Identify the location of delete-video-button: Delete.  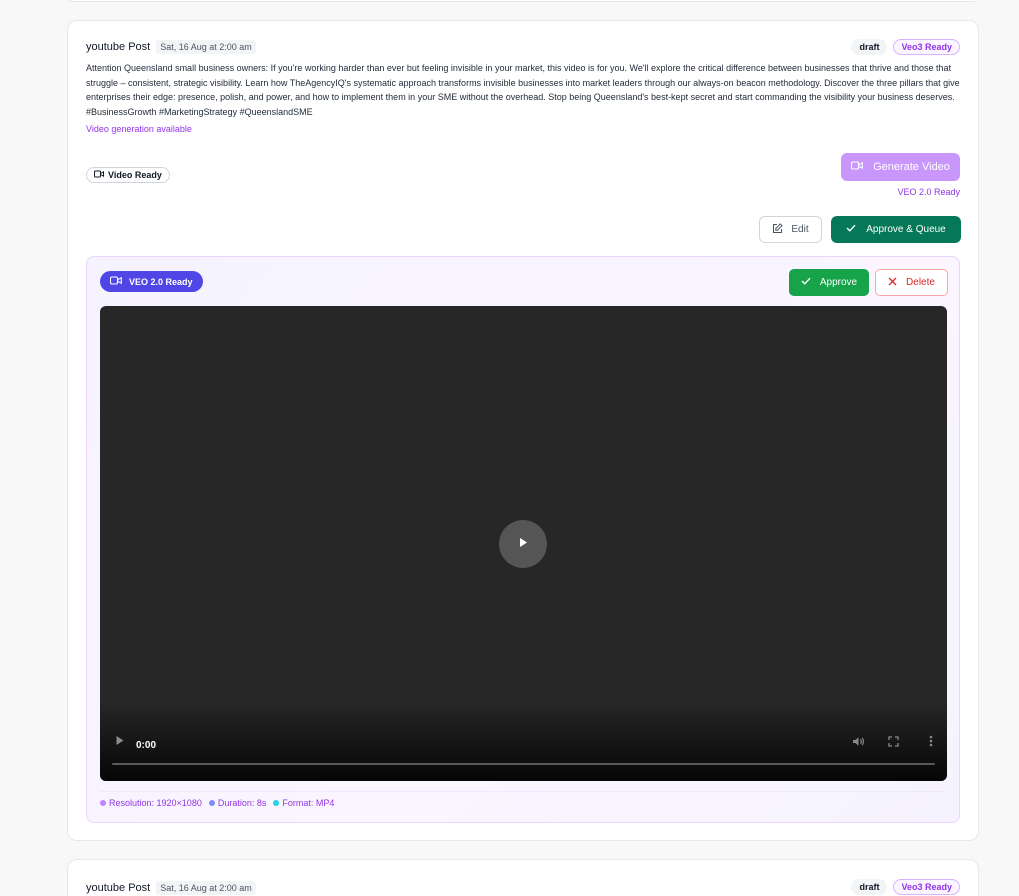
(911, 282).